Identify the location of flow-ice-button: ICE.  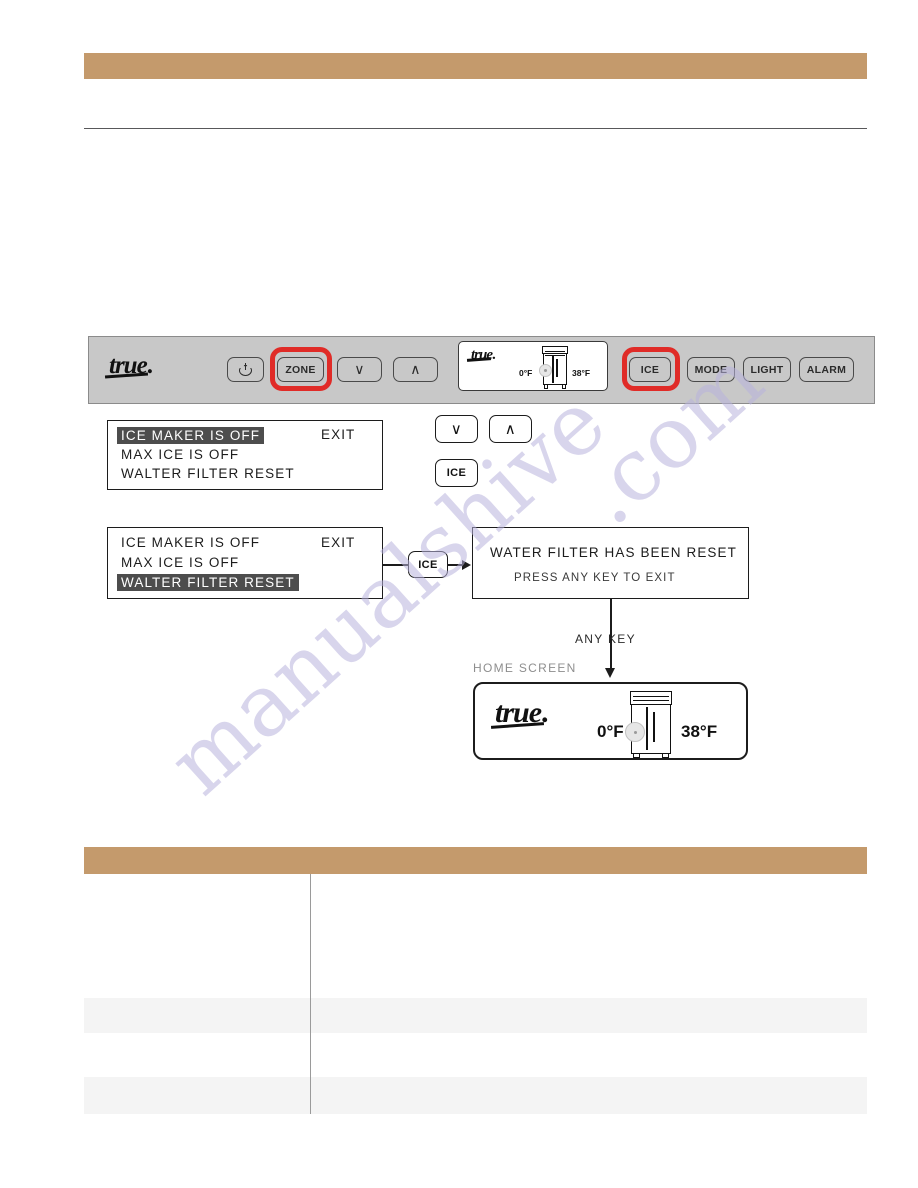
(456, 473).